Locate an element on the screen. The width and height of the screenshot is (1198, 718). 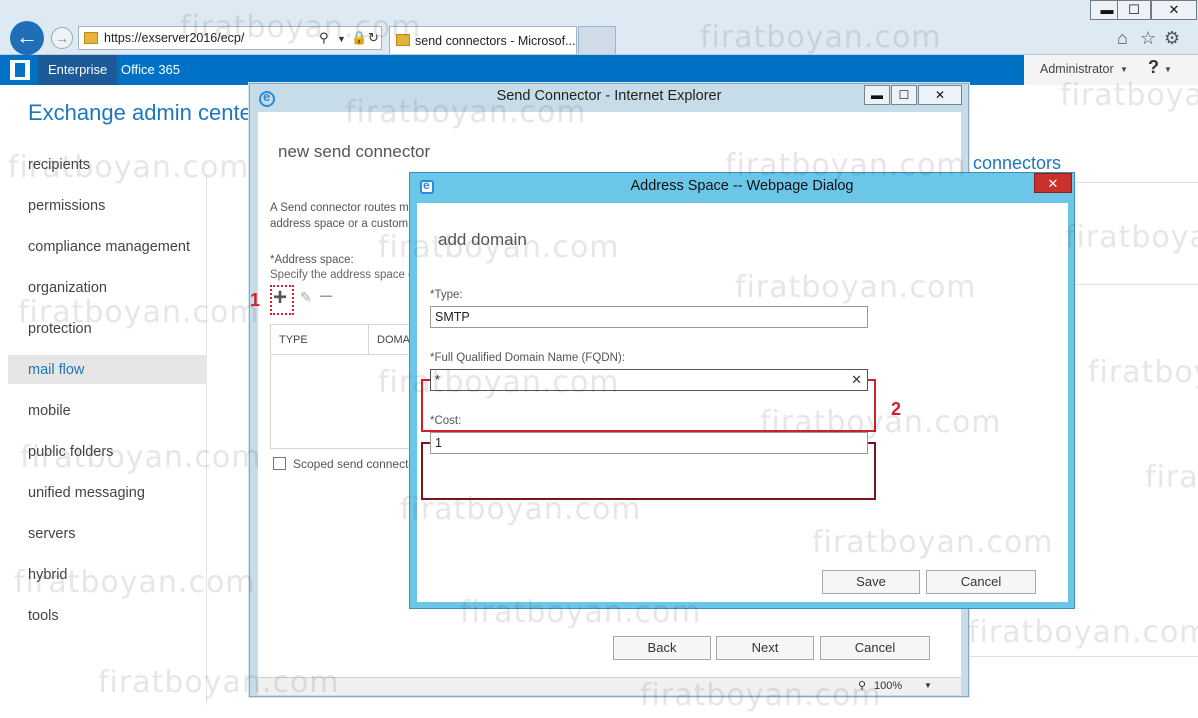
nav-item-protection: protection is located at coordinates (60, 329).